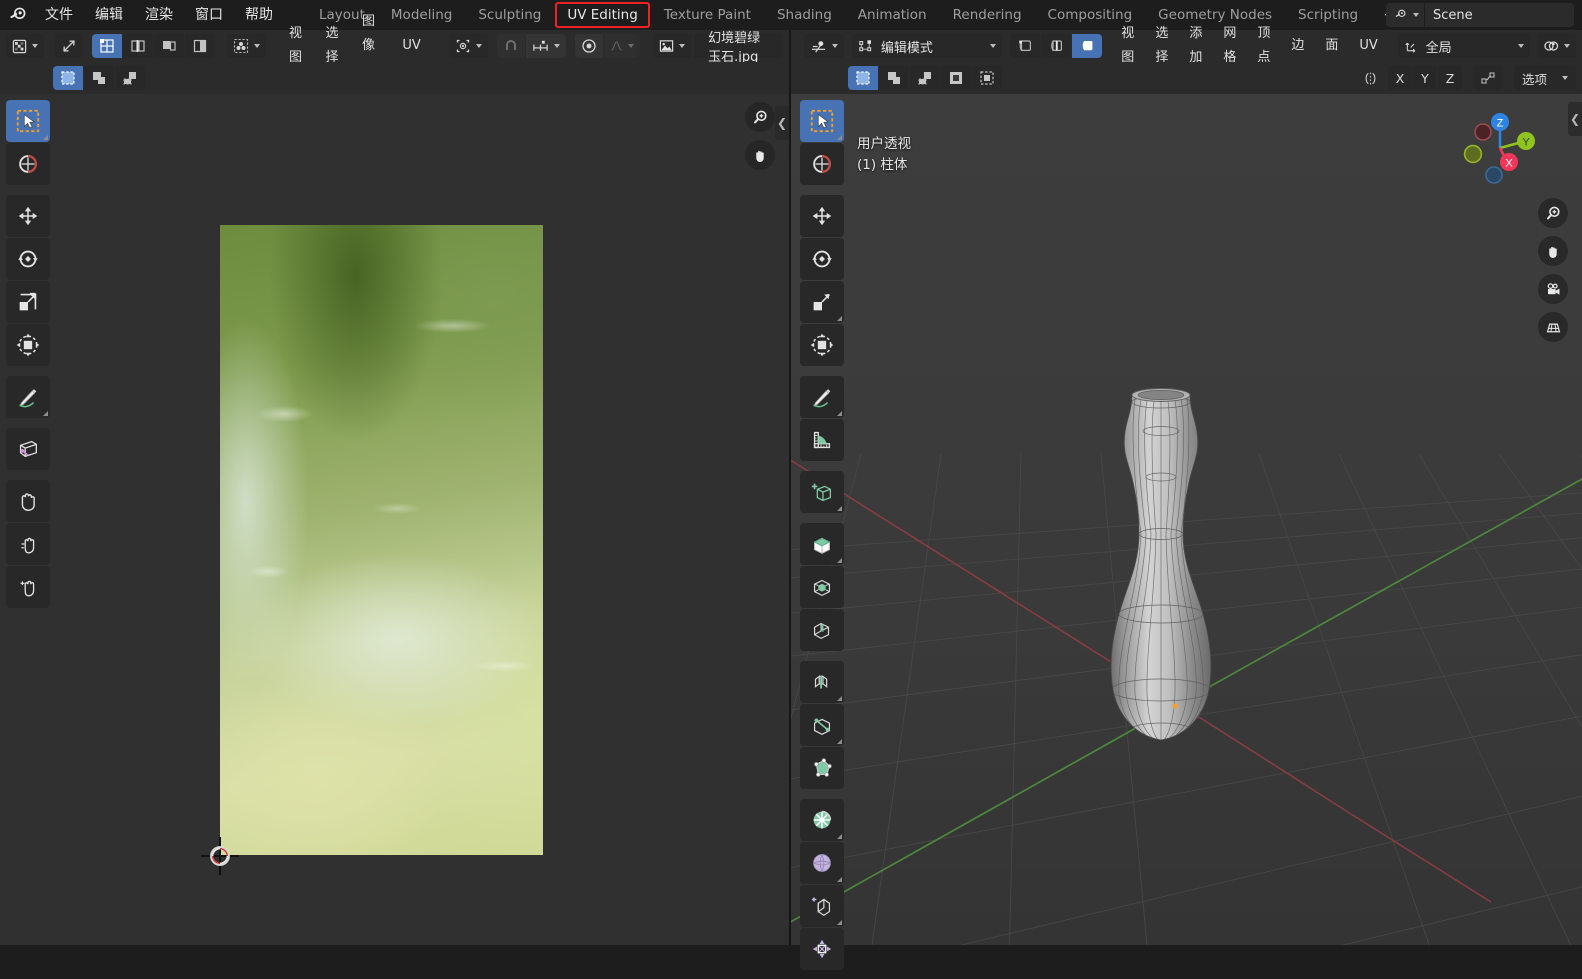 This screenshot has height=979, width=1582. What do you see at coordinates (822, 587) in the screenshot?
I see `tool-inset-faces` at bounding box center [822, 587].